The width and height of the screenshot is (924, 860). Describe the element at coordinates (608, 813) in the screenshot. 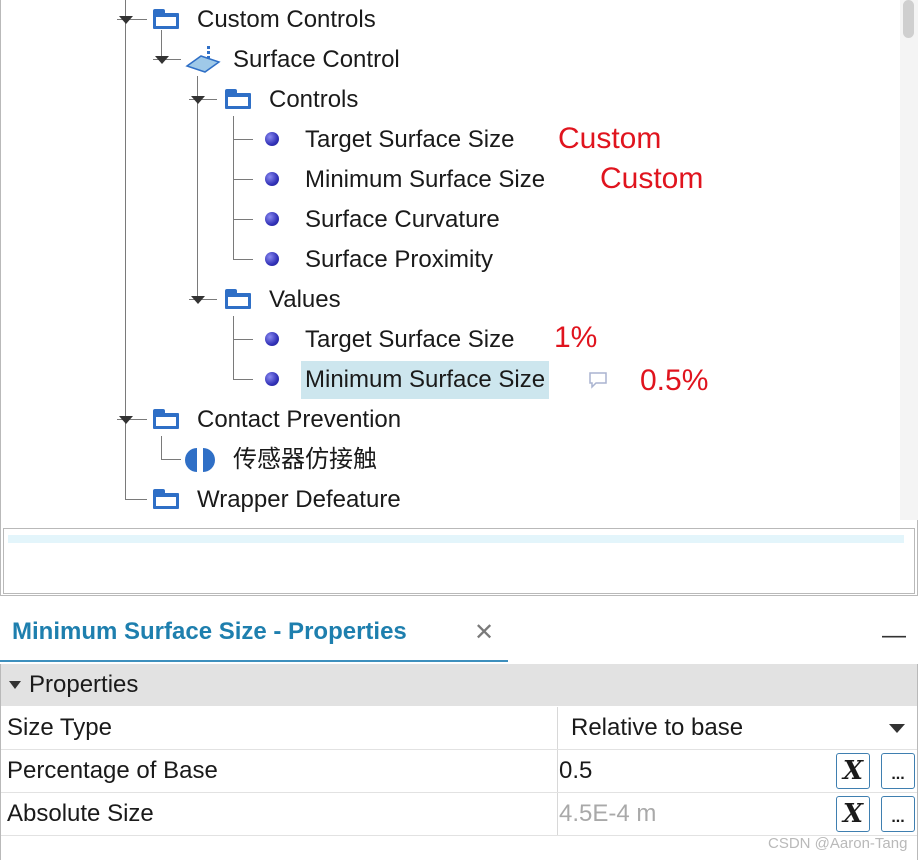

I see `absolute-size-input: 4.5E-4 m` at that location.